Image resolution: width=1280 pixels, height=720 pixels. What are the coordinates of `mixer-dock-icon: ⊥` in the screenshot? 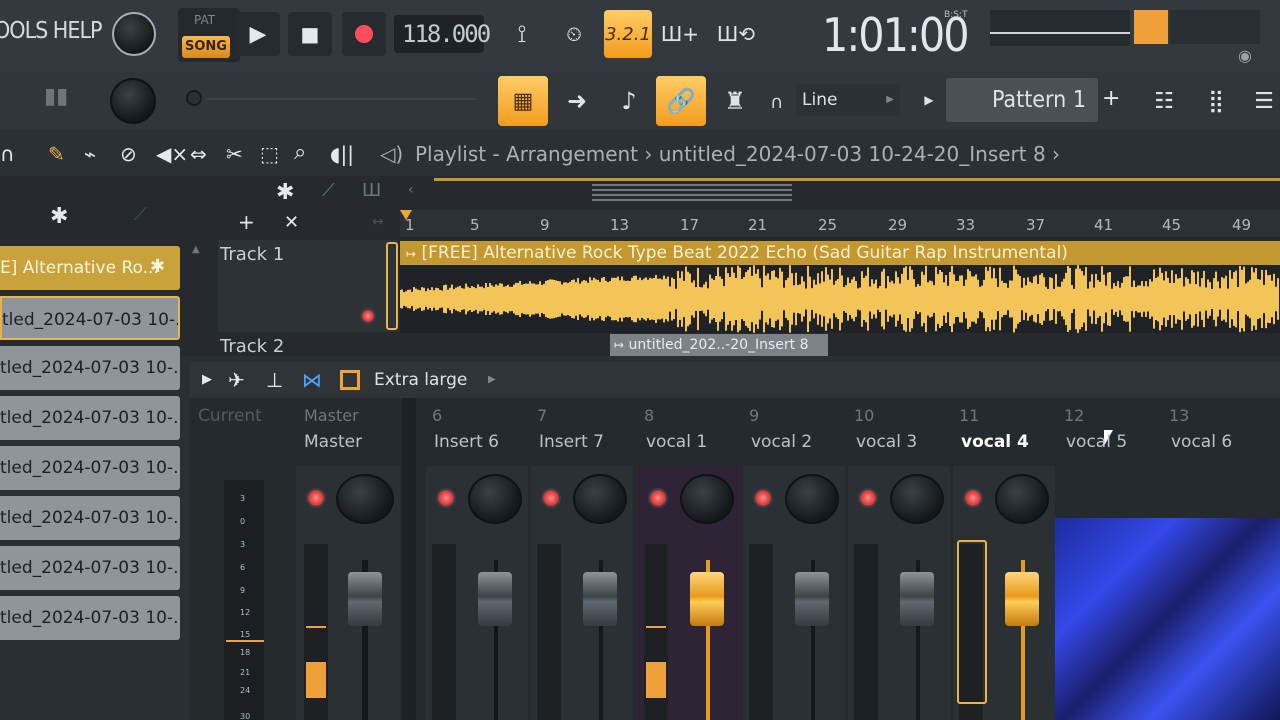 It's located at (274, 380).